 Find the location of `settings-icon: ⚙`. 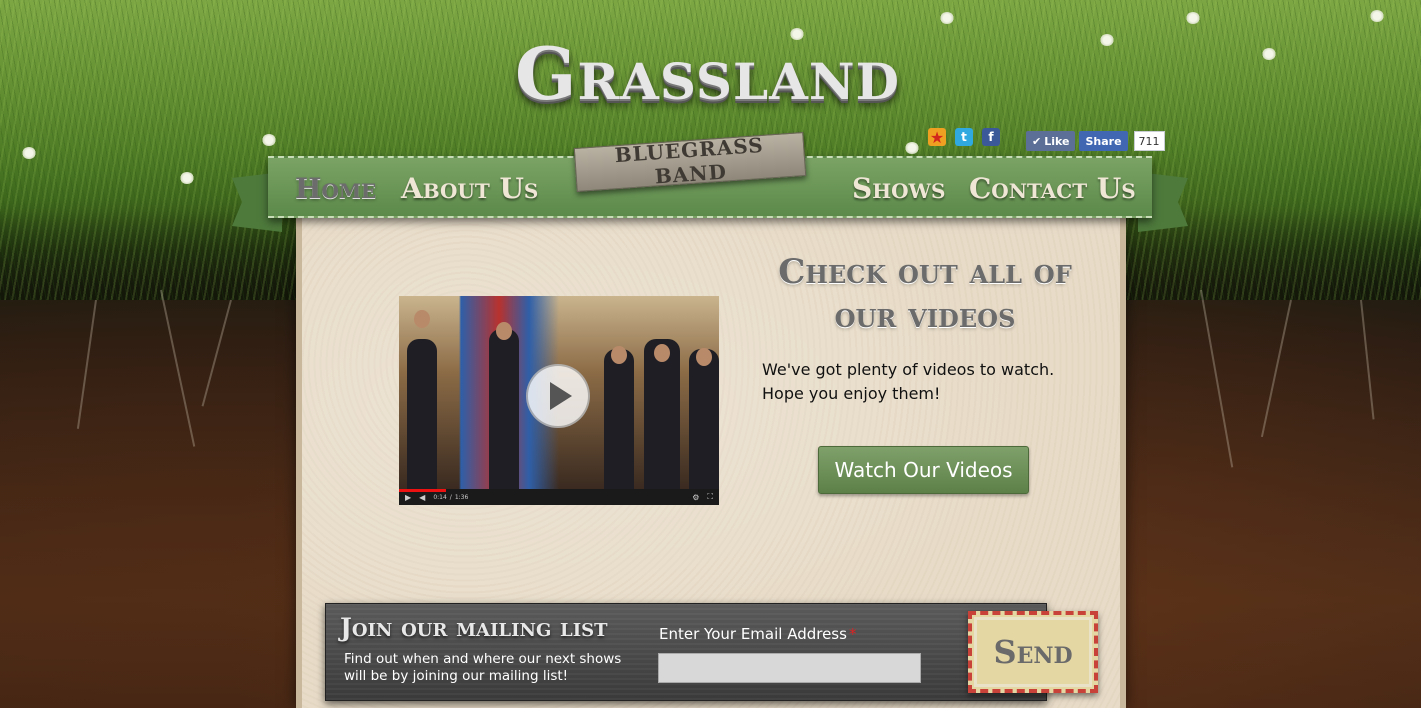

settings-icon: ⚙ is located at coordinates (695, 497).